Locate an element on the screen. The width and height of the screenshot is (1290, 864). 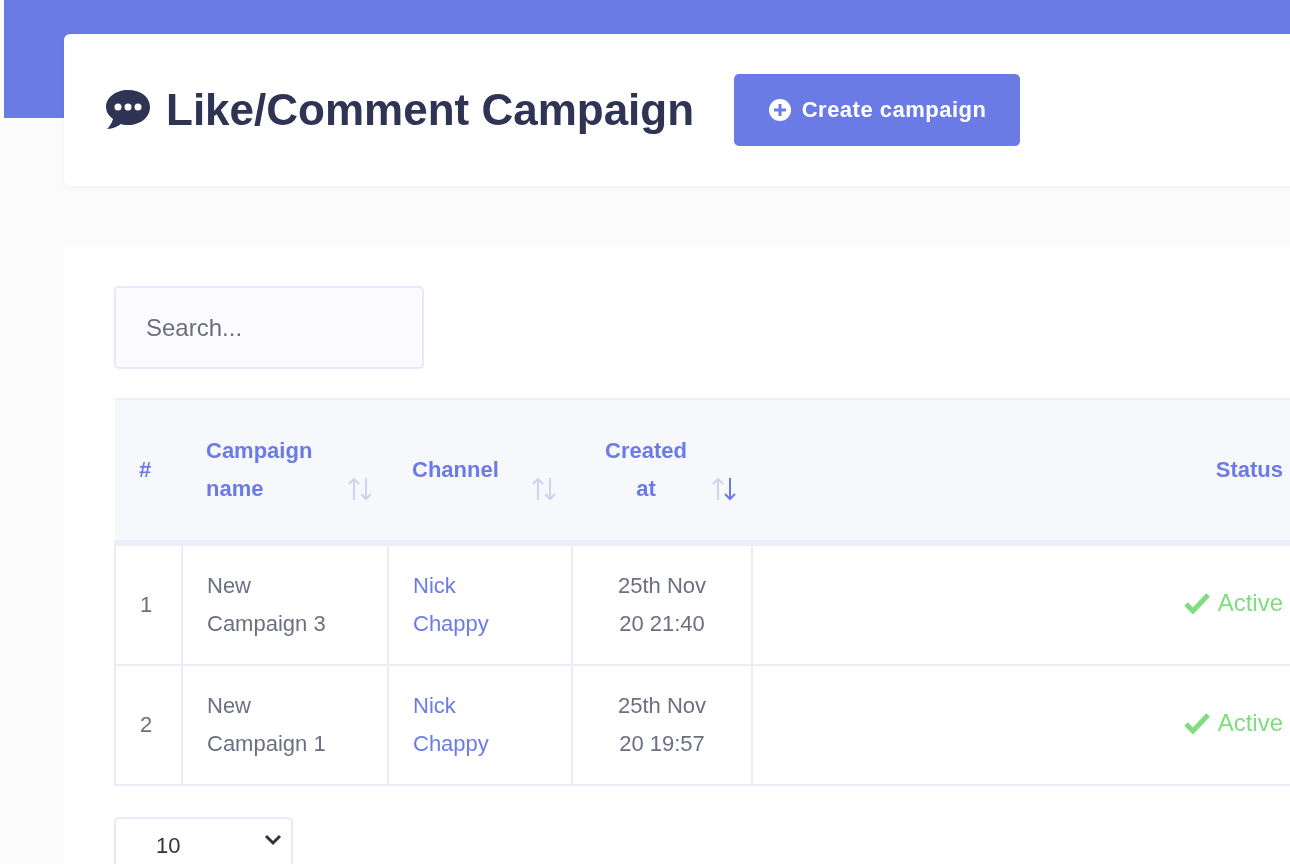
speech-bubble-icon is located at coordinates (128, 110).